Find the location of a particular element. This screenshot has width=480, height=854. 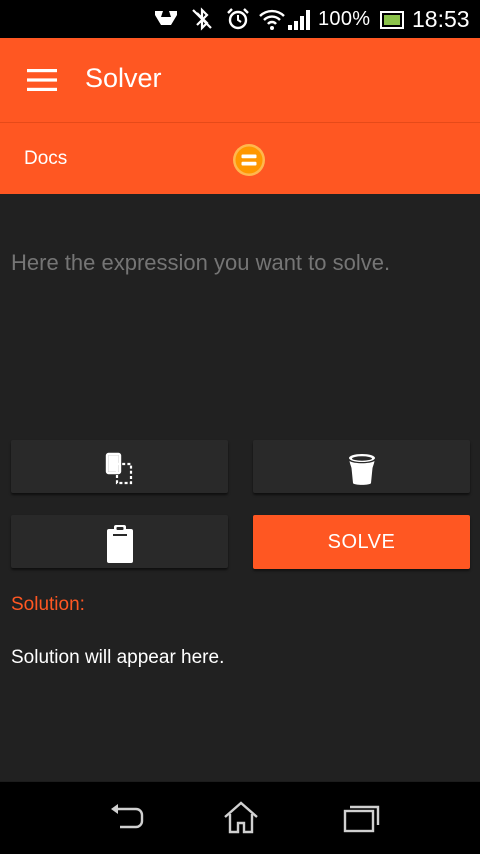

home-button is located at coordinates (240, 818).